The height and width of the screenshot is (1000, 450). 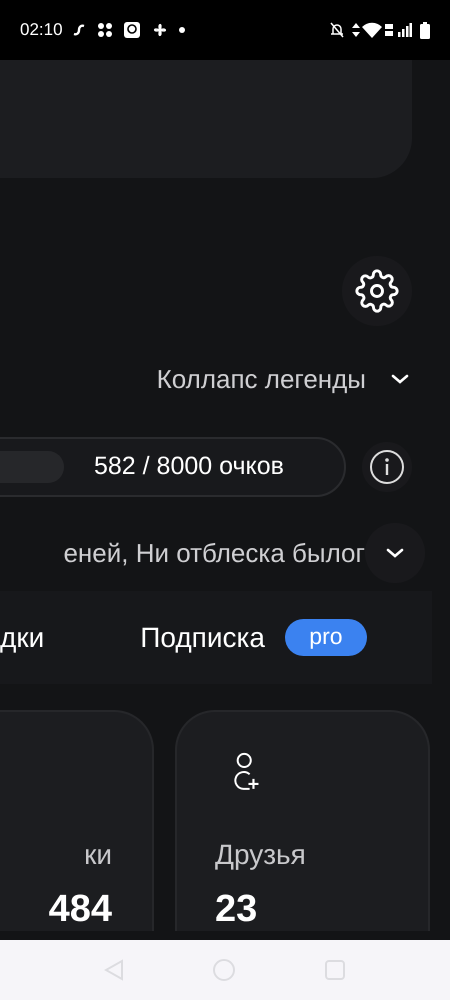 What do you see at coordinates (114, 970) in the screenshot?
I see `back-icon` at bounding box center [114, 970].